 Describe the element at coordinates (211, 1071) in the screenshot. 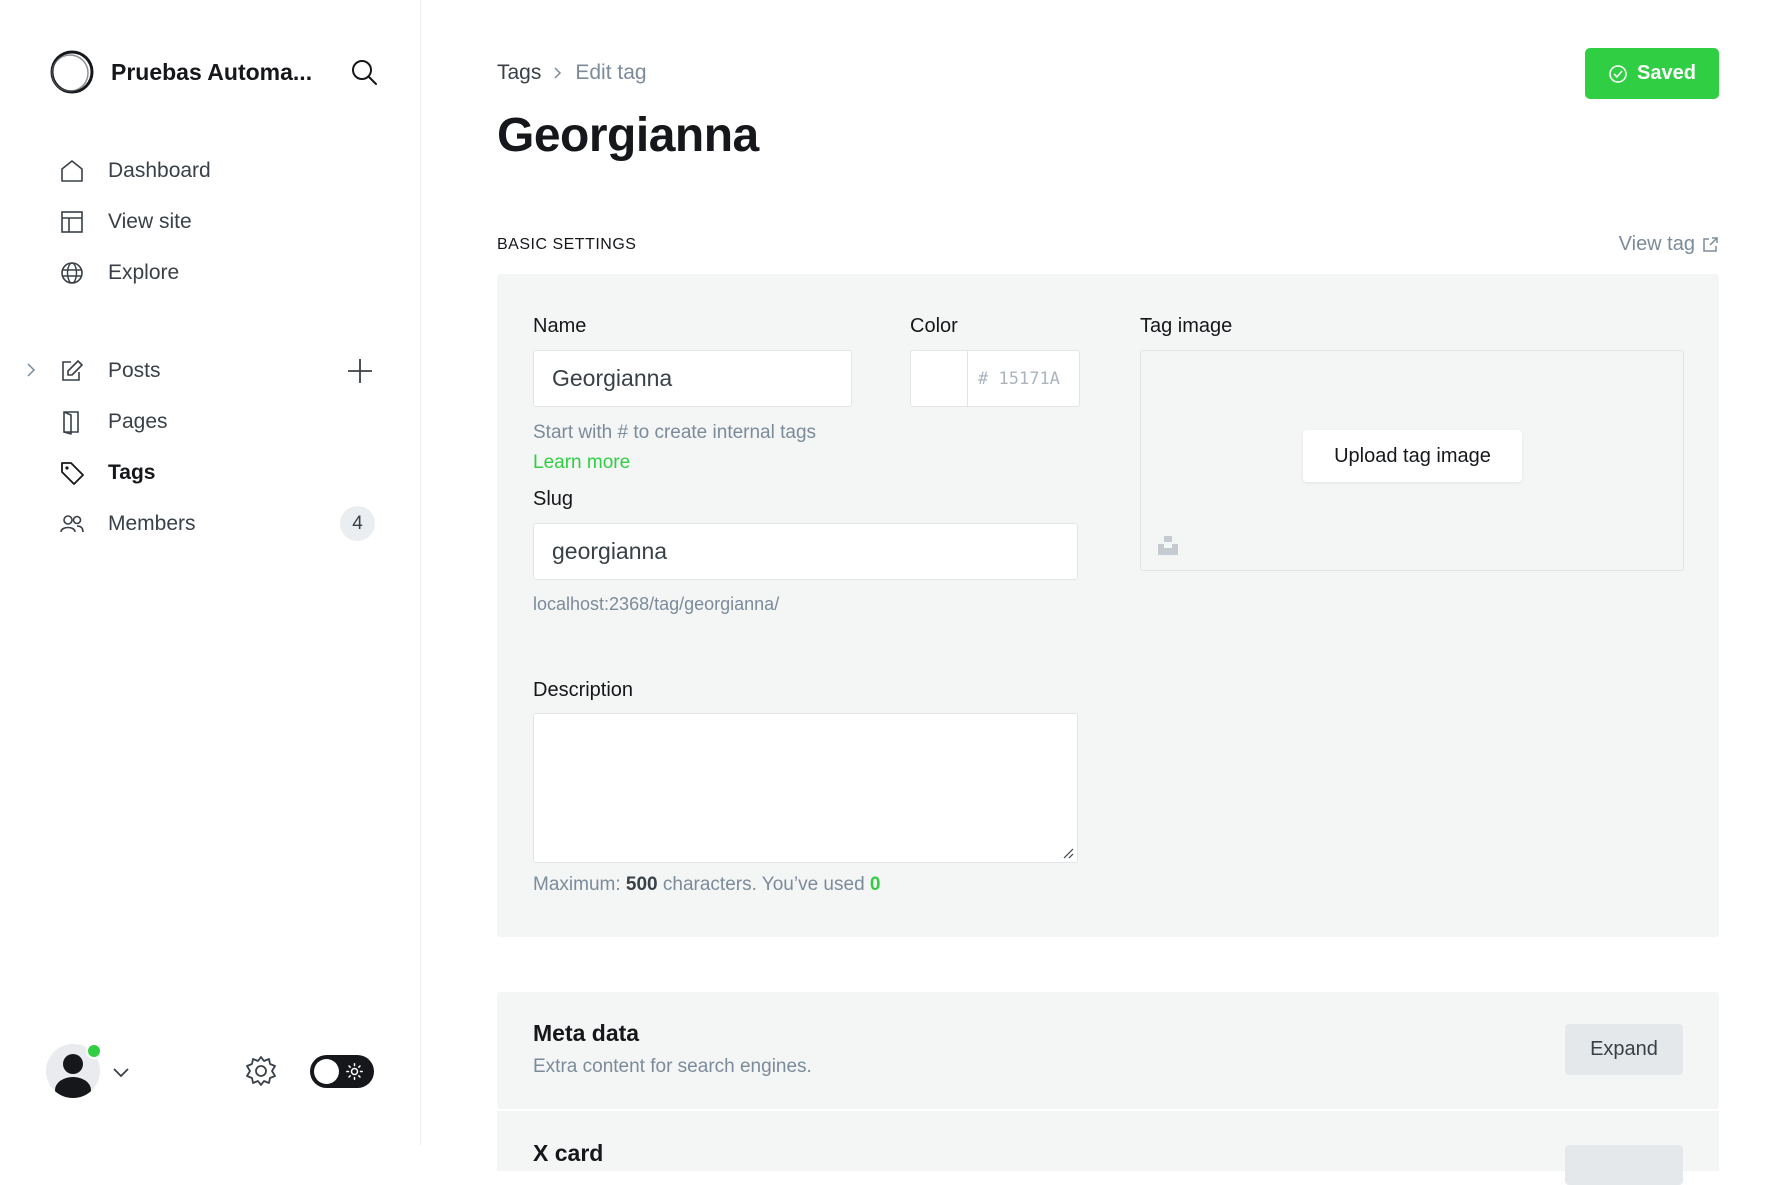

I see `sidebar-footer` at that location.